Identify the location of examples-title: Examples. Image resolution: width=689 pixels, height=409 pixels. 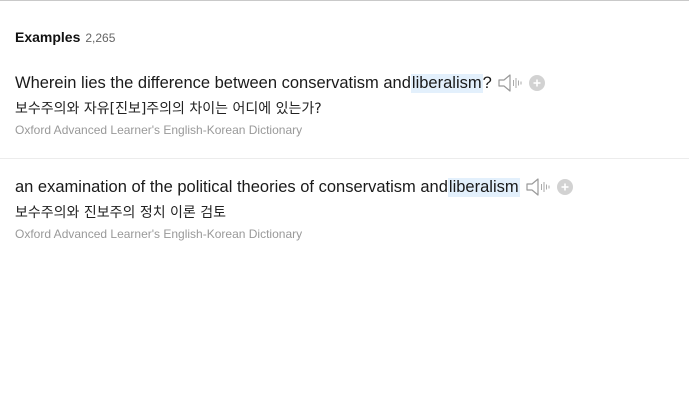
(48, 37).